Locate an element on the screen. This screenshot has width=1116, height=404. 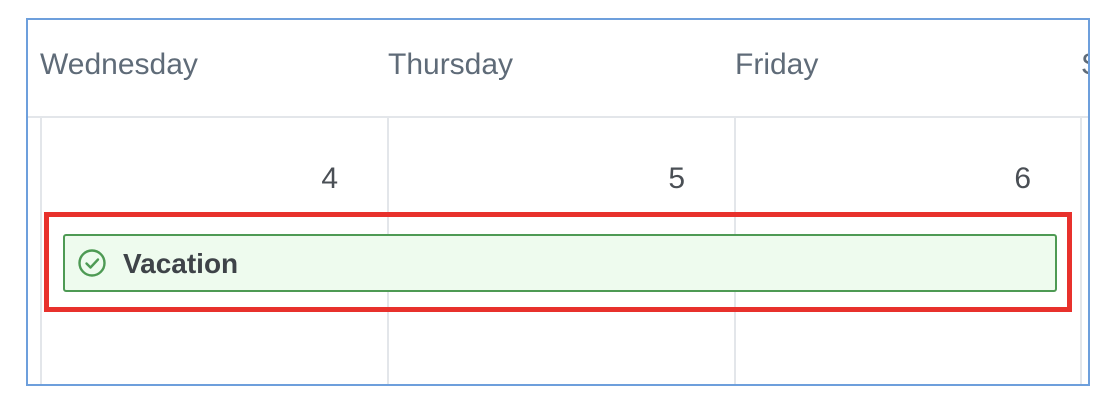
day-header-thursday: Thursday is located at coordinates (451, 64).